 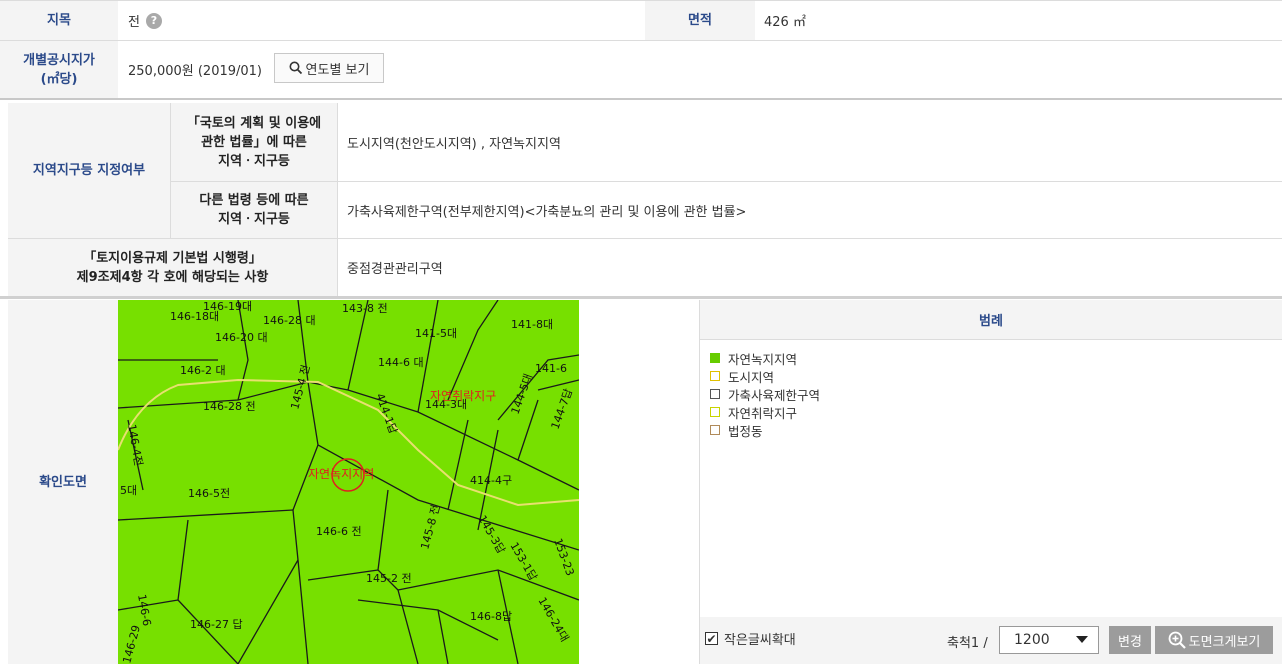 What do you see at coordinates (785, 22) in the screenshot?
I see `area-value: 426 ㎡` at bounding box center [785, 22].